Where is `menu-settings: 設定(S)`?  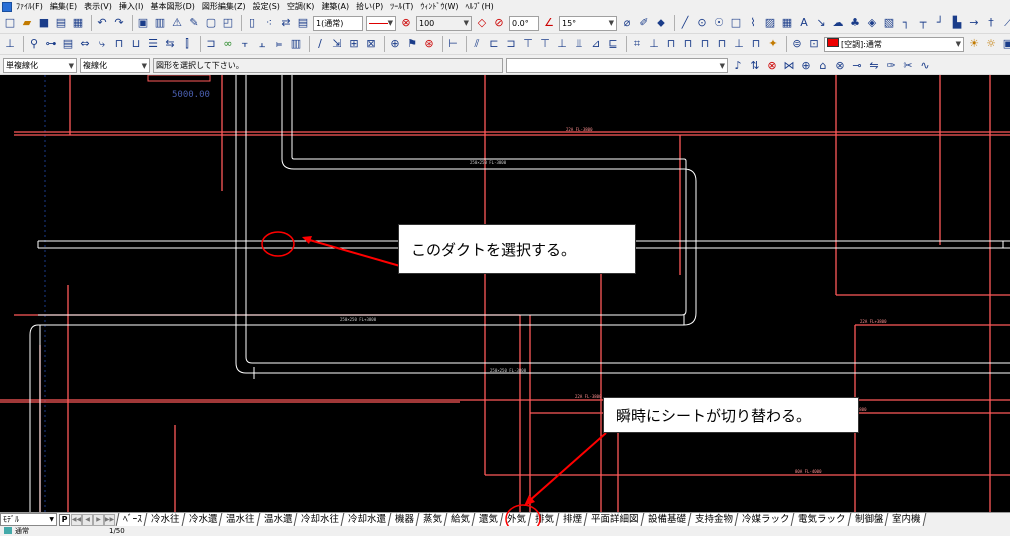
menu-settings: 設定(S) is located at coordinates (266, 6).